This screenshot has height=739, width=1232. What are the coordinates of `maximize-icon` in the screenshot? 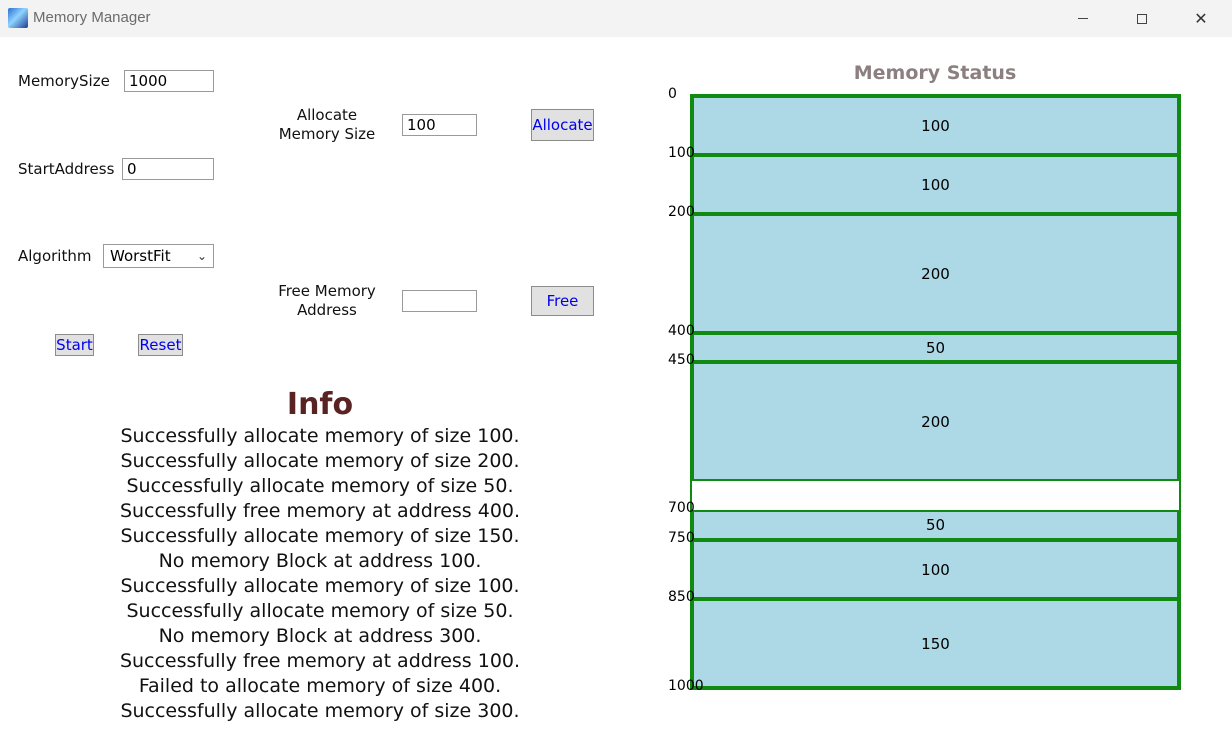 It's located at (1142, 18).